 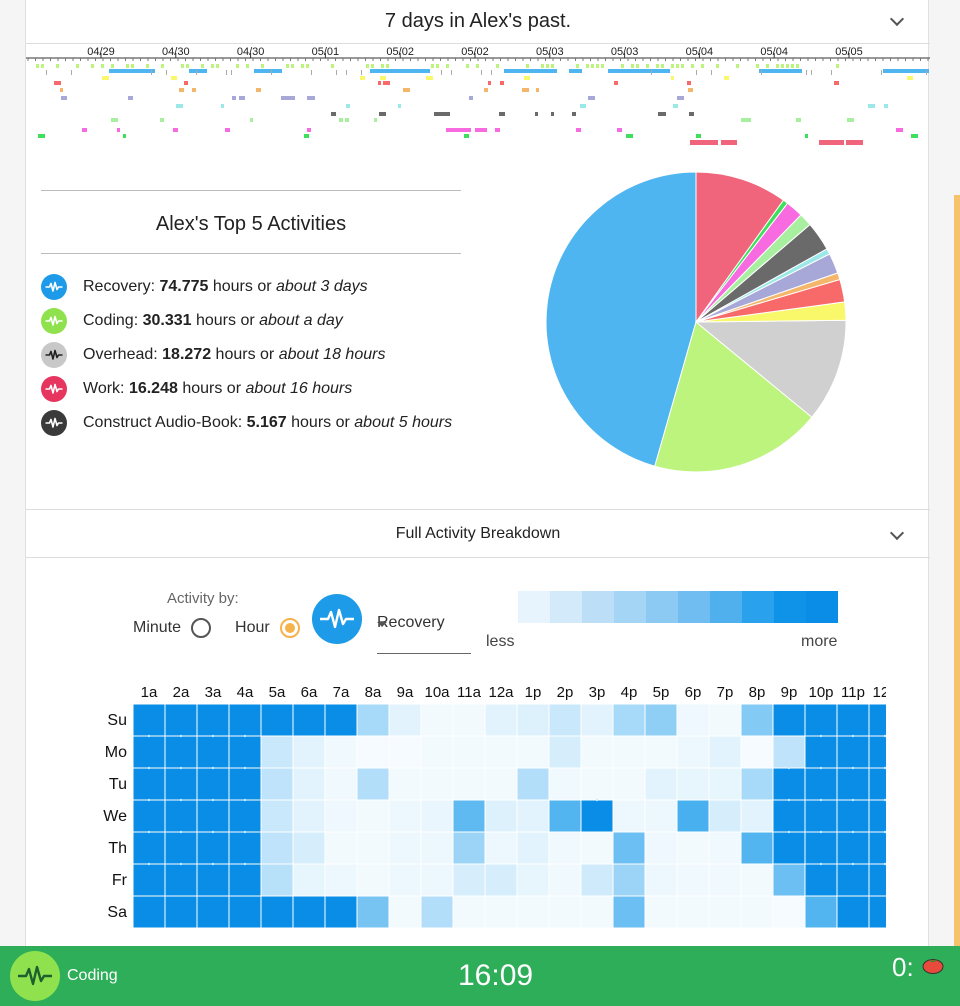 I want to click on history-header: 7 days in Alex's past., so click(x=478, y=22).